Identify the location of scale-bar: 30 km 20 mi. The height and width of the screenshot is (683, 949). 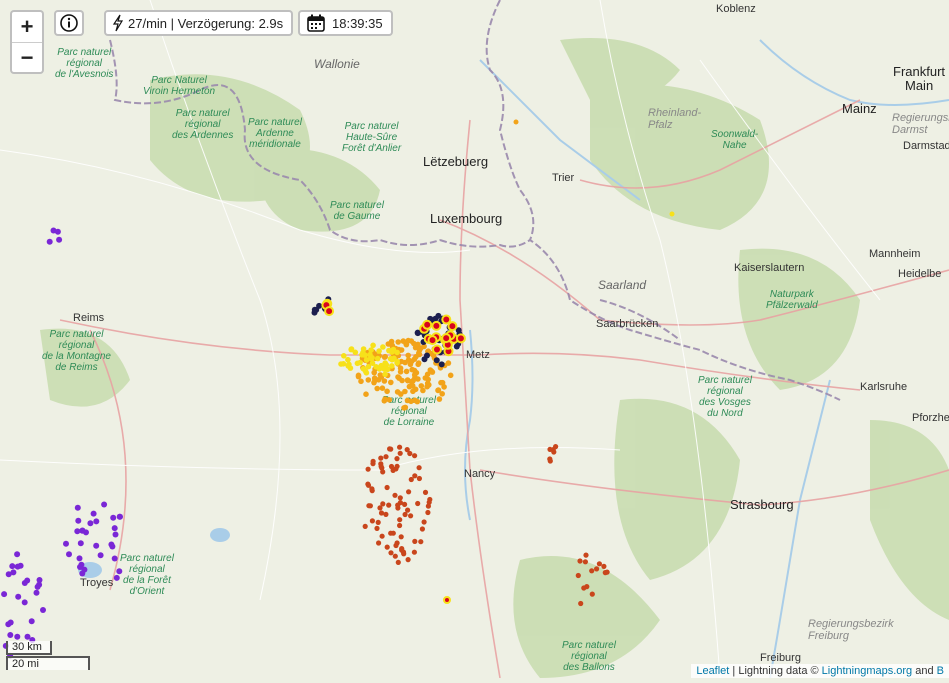
(48, 655).